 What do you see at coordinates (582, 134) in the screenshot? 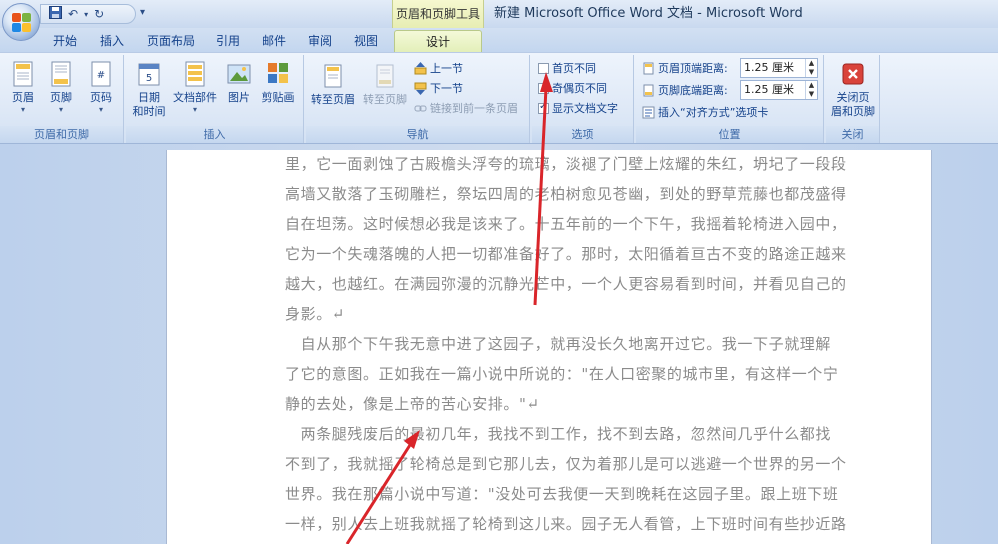
I see `group-label-options: 选项` at bounding box center [582, 134].